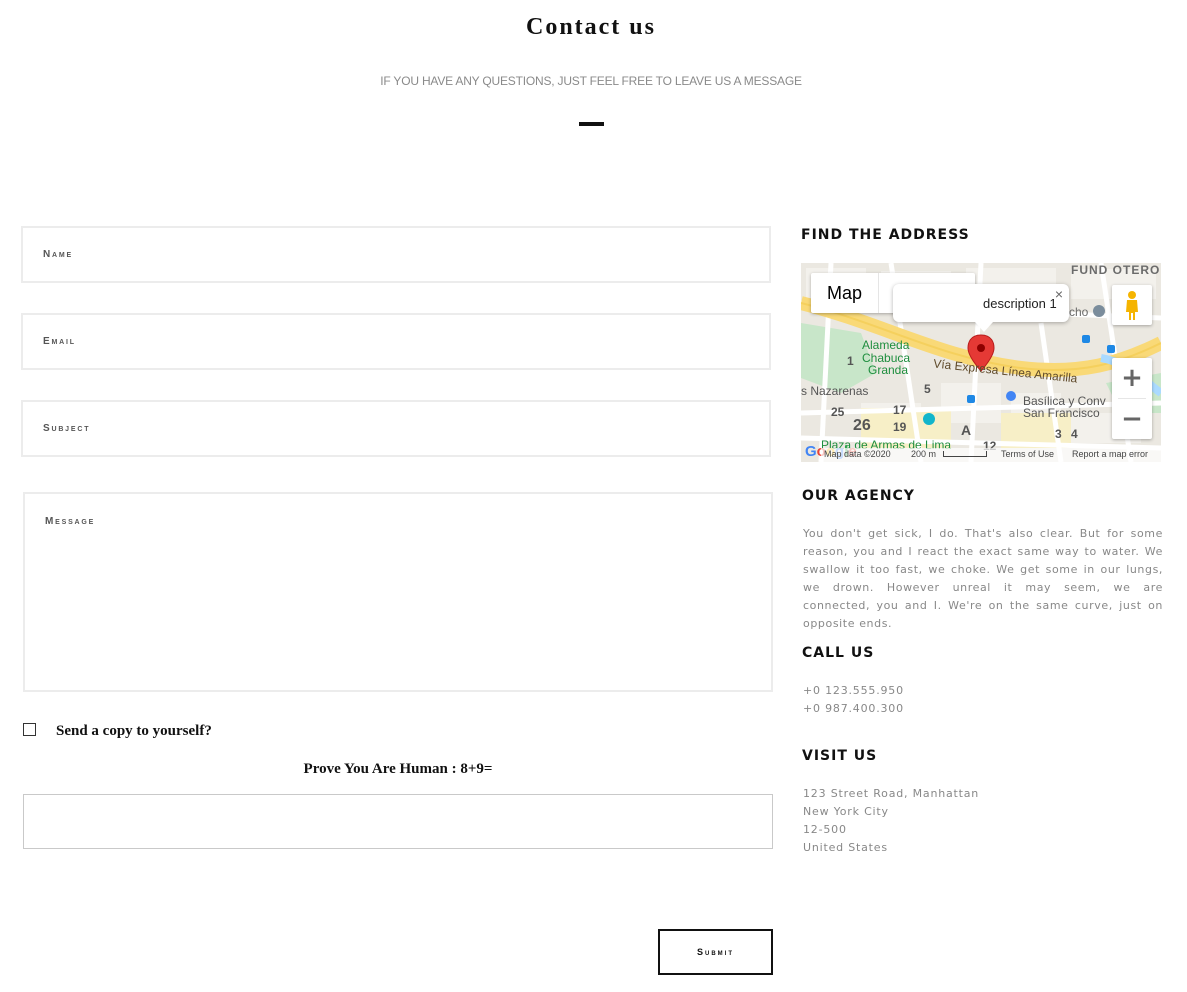 This screenshot has height=992, width=1187. I want to click on address-line: 123 Street Road, Manhattan, so click(891, 793).